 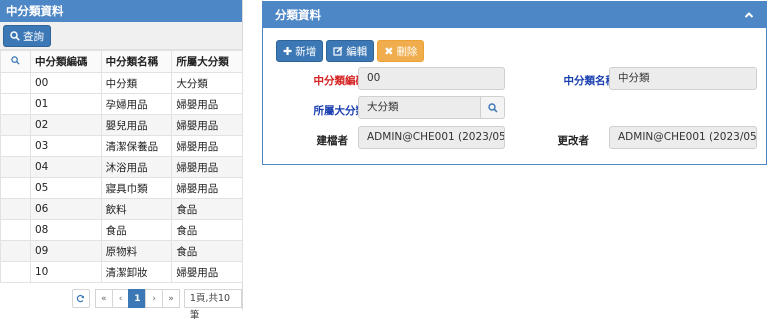 I want to click on cell-name: 孕婦用品, so click(x=136, y=104).